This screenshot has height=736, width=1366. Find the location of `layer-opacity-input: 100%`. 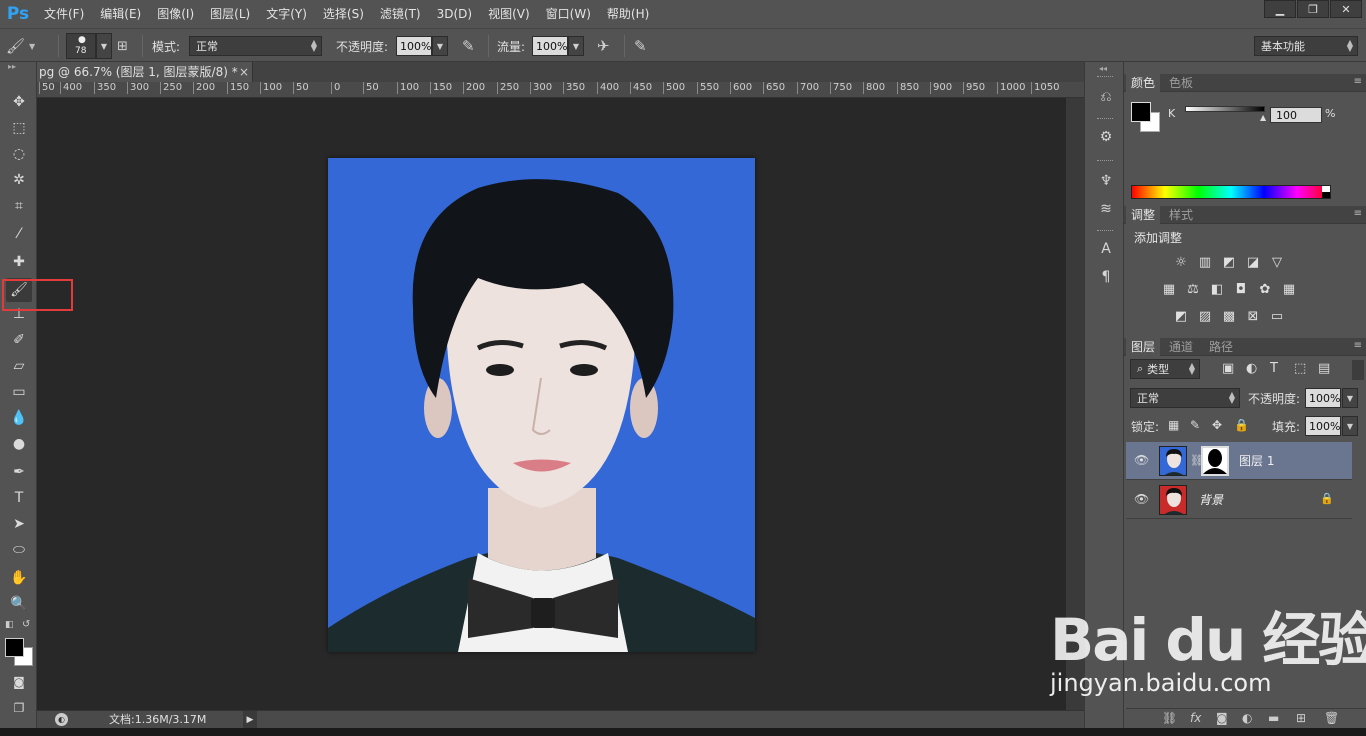

layer-opacity-input: 100% is located at coordinates (1323, 398).